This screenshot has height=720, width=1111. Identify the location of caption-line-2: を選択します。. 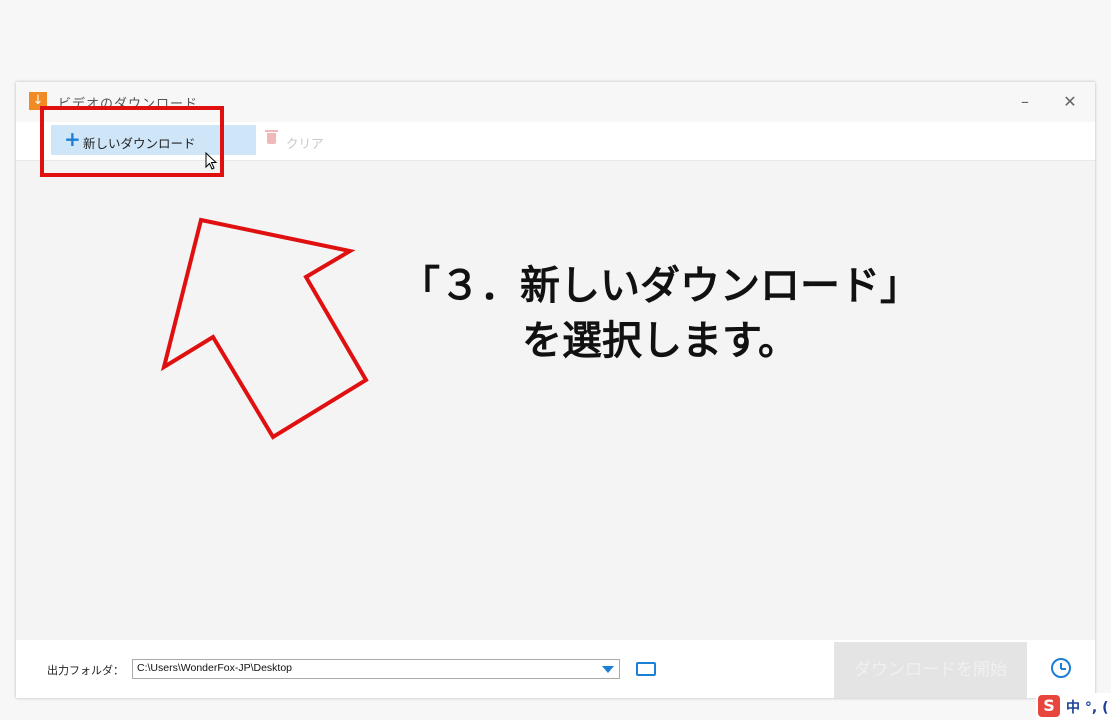
(660, 340).